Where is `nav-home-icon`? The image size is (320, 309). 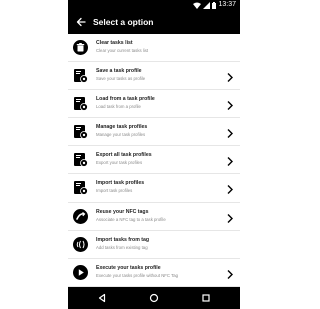
nav-home-icon is located at coordinates (154, 298).